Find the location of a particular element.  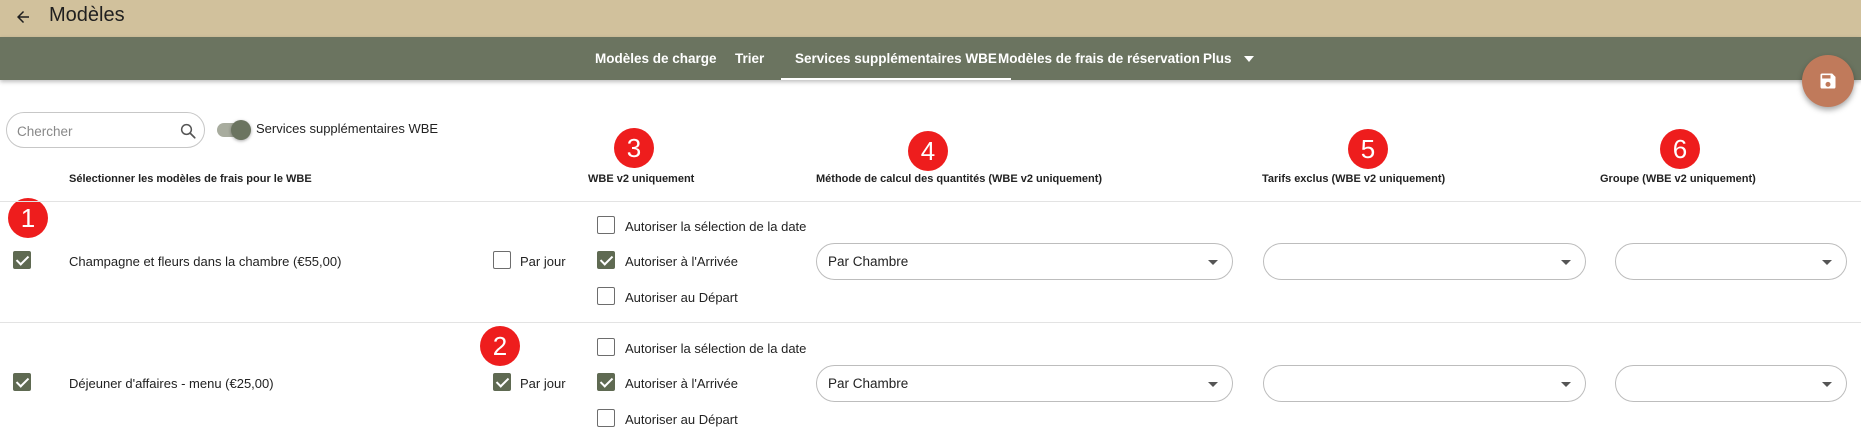

marker-6: 6 is located at coordinates (1680, 149).